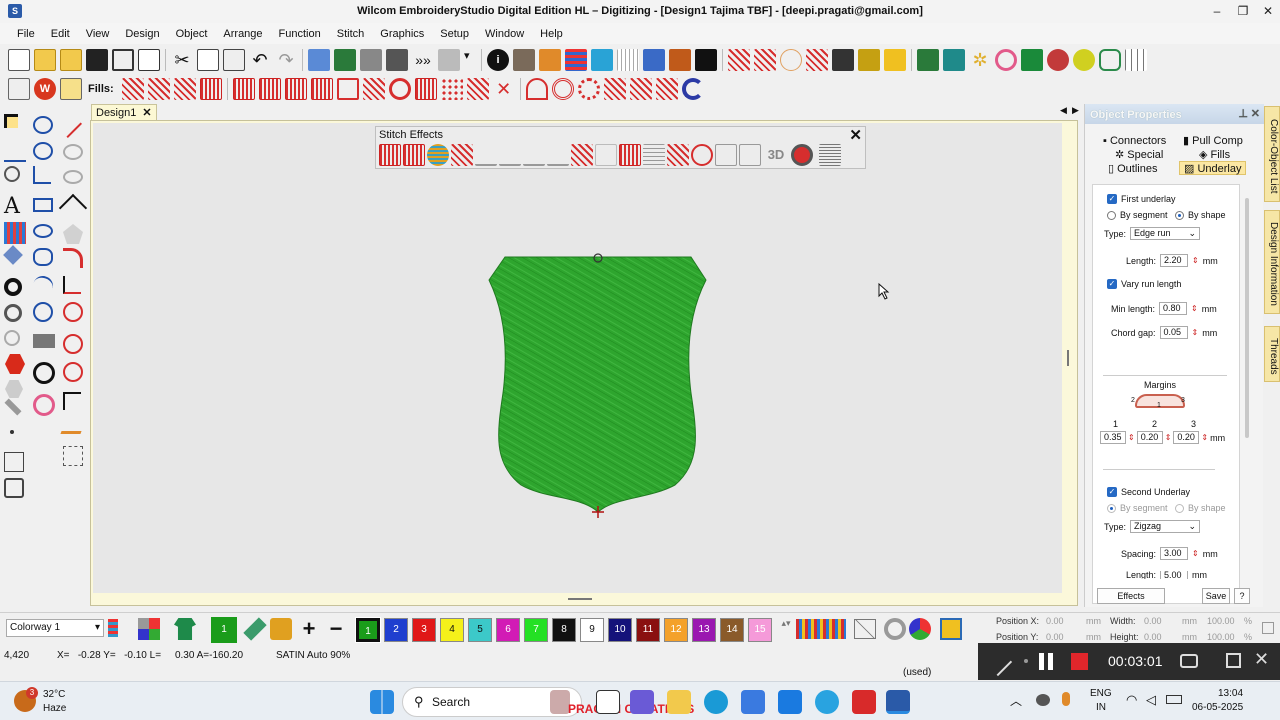 This screenshot has height=720, width=1280. What do you see at coordinates (470, 60) in the screenshot?
I see `dropdown-icon: ▾` at bounding box center [470, 60].